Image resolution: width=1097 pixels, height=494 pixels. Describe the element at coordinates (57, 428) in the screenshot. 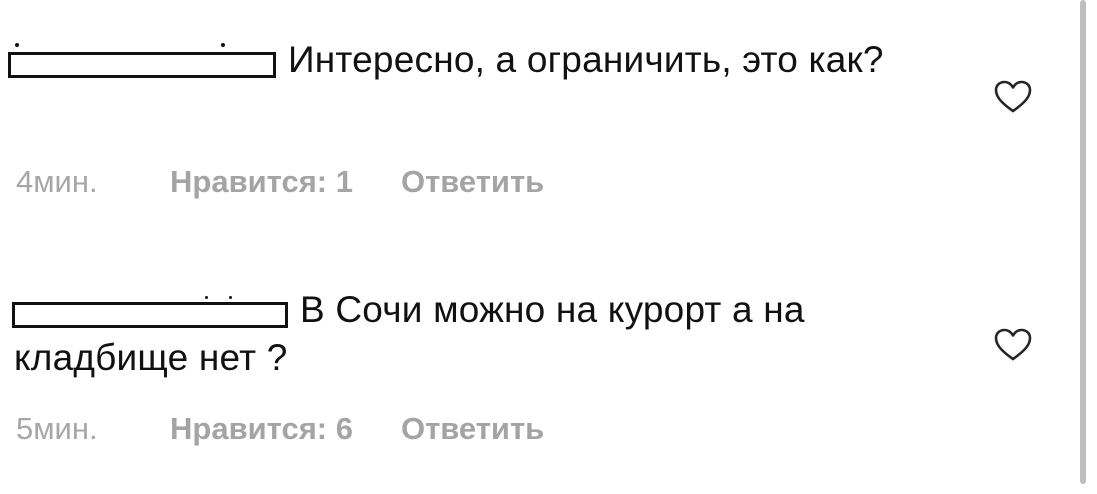

I see `comment-time: 5мин.` at that location.